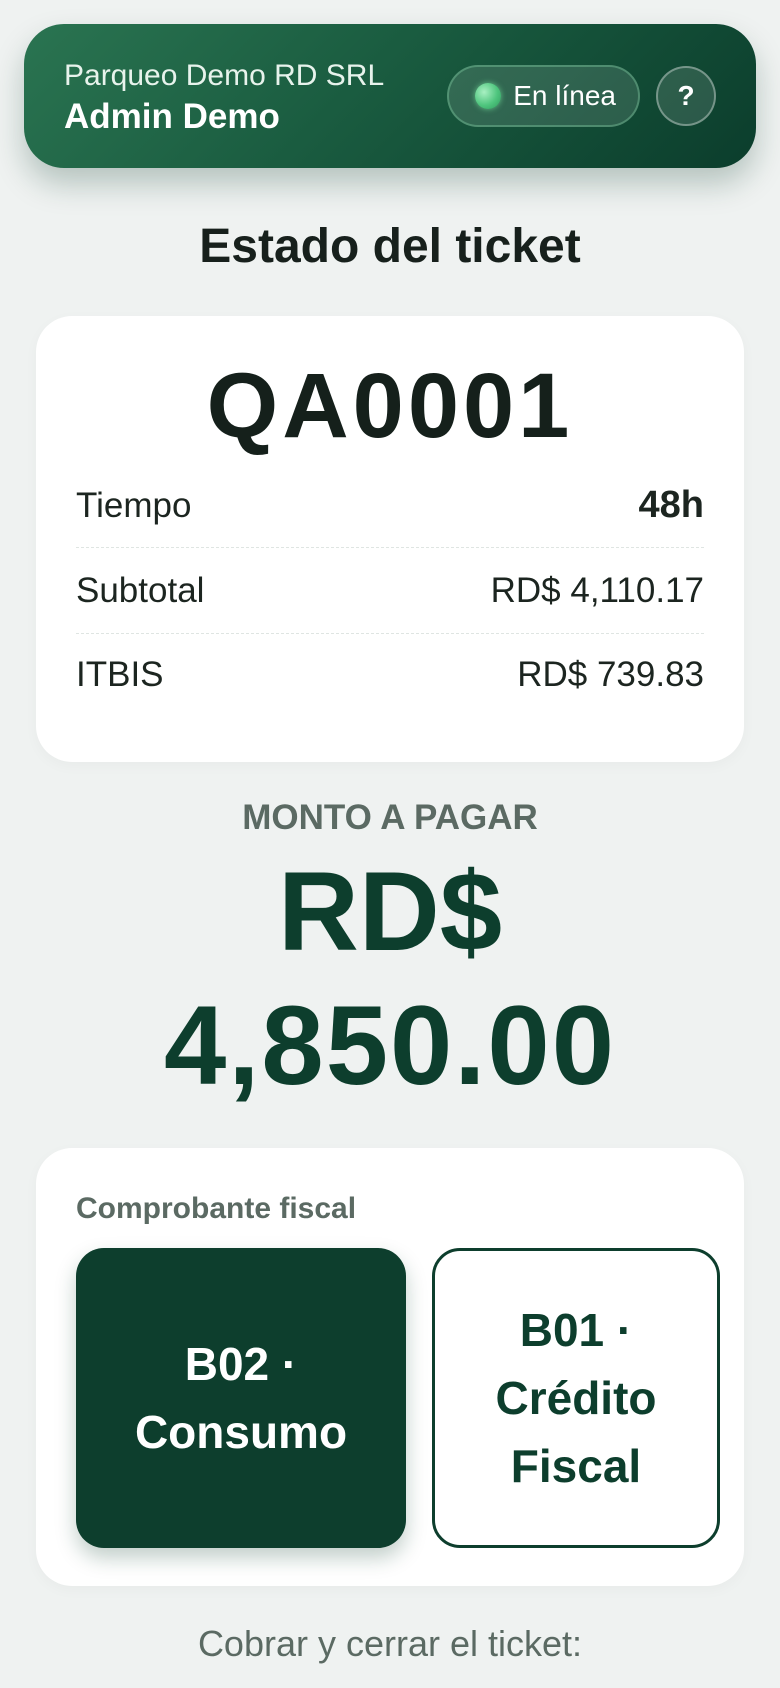 This screenshot has height=1688, width=780. I want to click on amount-due-label: MONTO A PAGAR, so click(390, 817).